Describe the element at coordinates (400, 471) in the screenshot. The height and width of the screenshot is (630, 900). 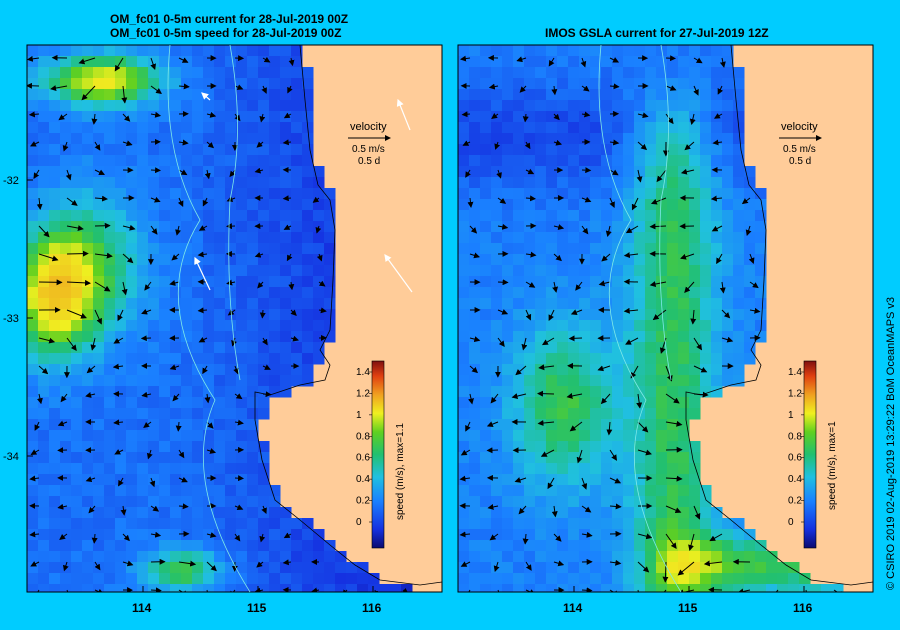
I see `left-colorbar-label: speed (m/s), max=1.1` at that location.